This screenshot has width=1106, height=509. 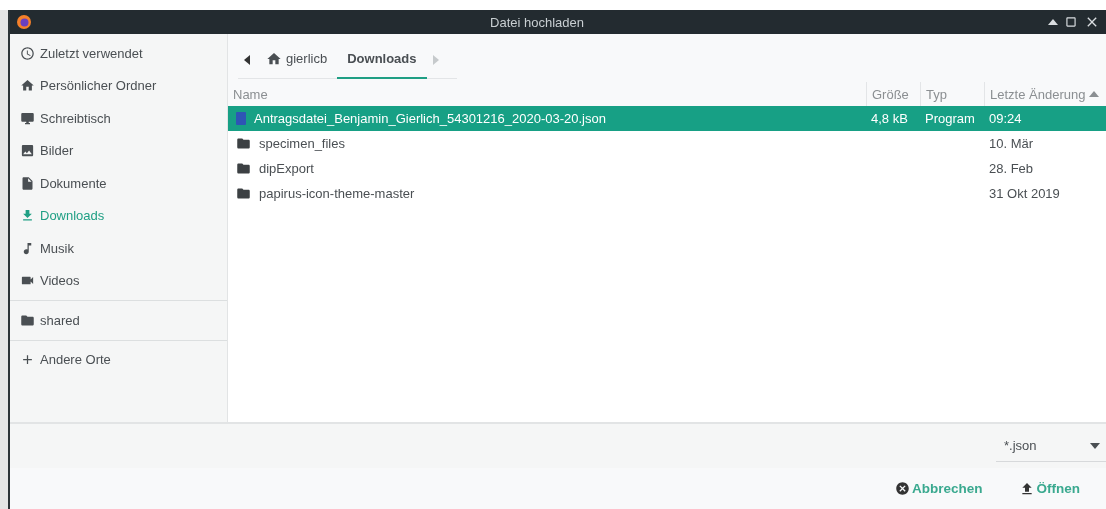 What do you see at coordinates (118, 118) in the screenshot?
I see `sidebar-item: Schreibtisch` at bounding box center [118, 118].